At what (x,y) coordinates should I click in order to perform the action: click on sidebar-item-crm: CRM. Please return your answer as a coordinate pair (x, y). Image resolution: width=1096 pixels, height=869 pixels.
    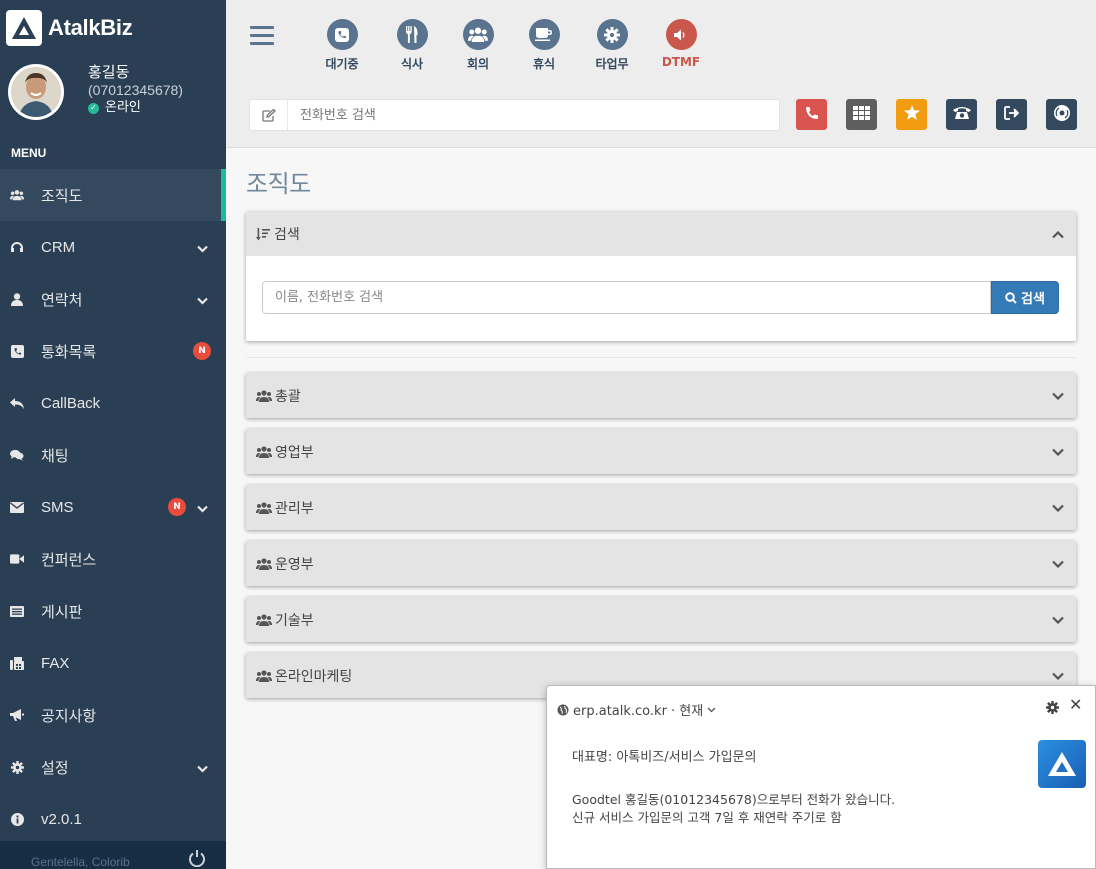
    Looking at the image, I should click on (113, 247).